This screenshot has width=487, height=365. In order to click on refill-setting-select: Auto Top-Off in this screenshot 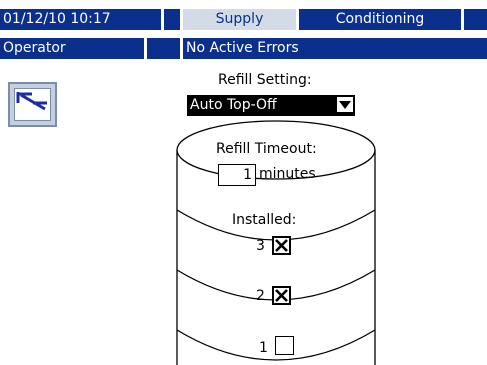, I will do `click(271, 105)`.